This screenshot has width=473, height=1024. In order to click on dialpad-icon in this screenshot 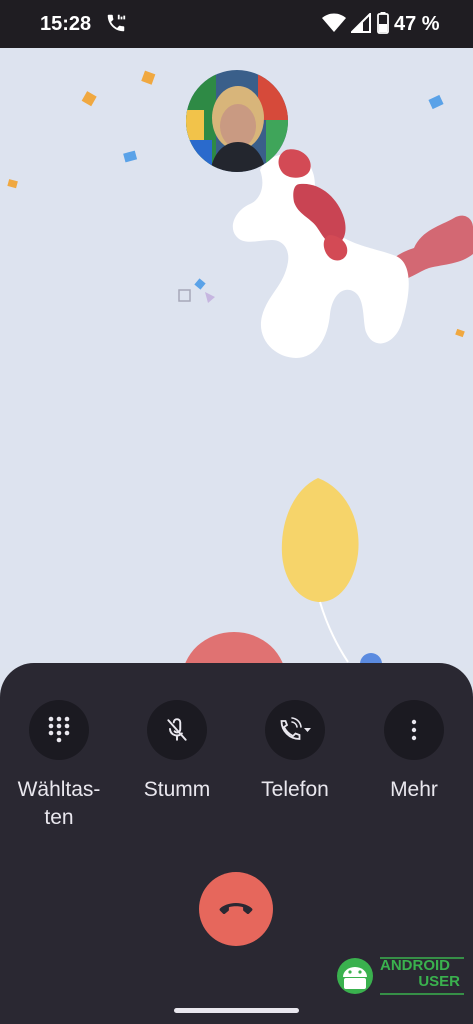, I will do `click(59, 729)`.